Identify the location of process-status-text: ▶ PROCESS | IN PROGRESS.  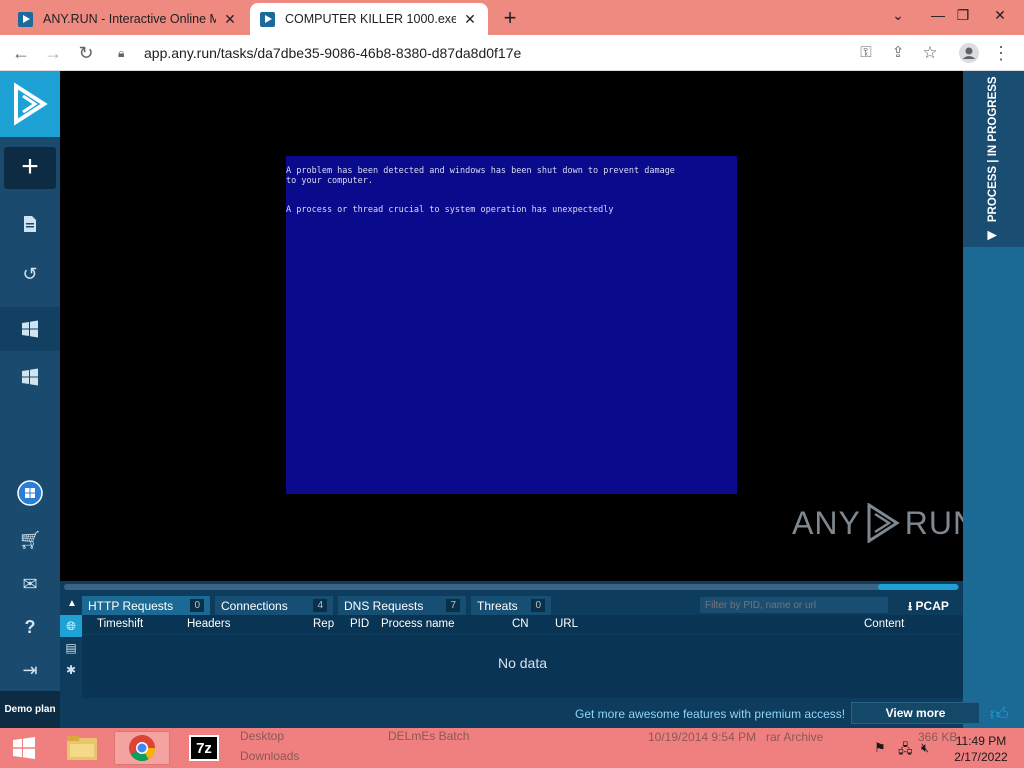
(992, 159).